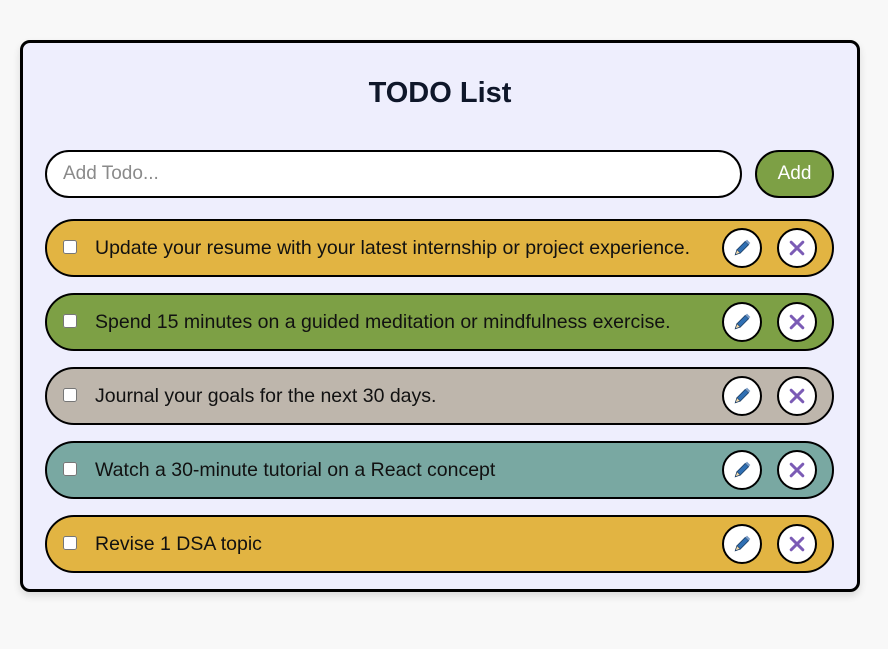 This screenshot has width=888, height=649. I want to click on add-todo-input, so click(393, 174).